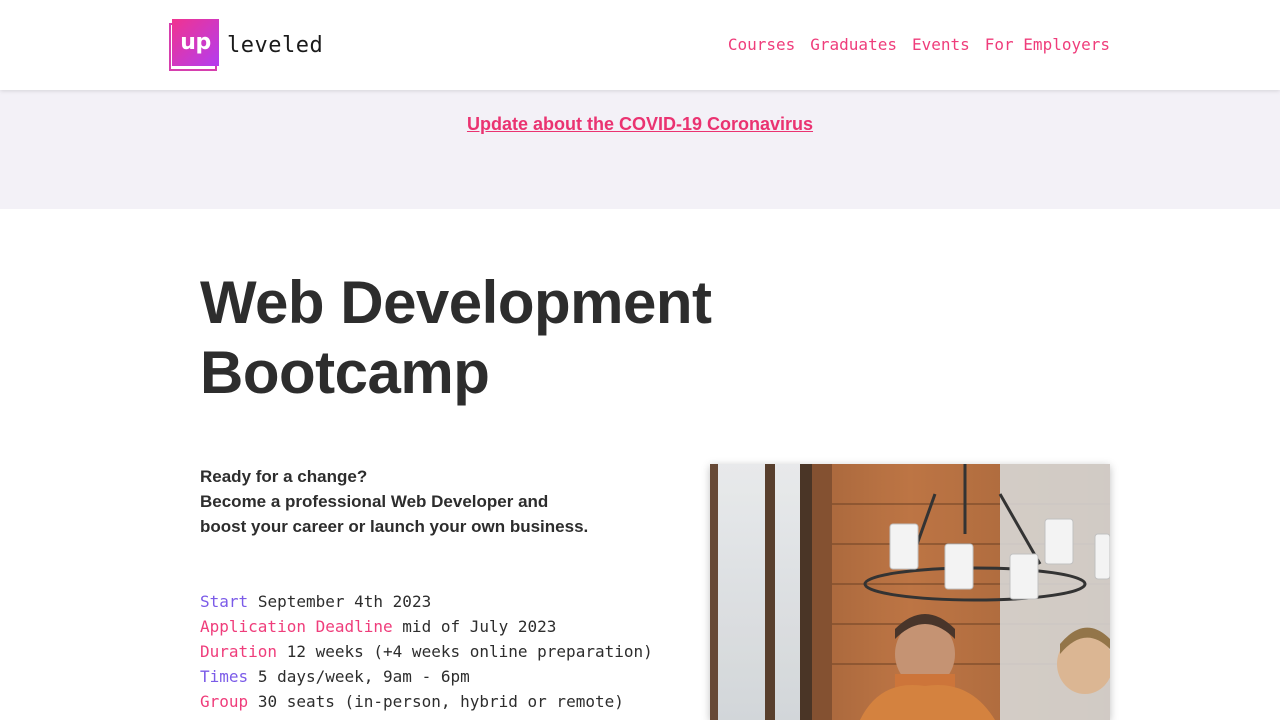 This screenshot has height=720, width=1280. I want to click on fact-label: Times, so click(224, 676).